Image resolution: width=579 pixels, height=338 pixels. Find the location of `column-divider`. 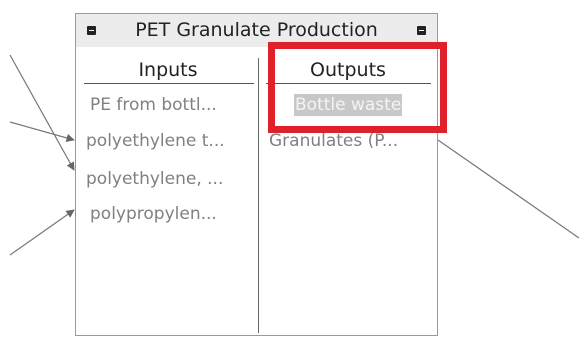

column-divider is located at coordinates (258, 195).